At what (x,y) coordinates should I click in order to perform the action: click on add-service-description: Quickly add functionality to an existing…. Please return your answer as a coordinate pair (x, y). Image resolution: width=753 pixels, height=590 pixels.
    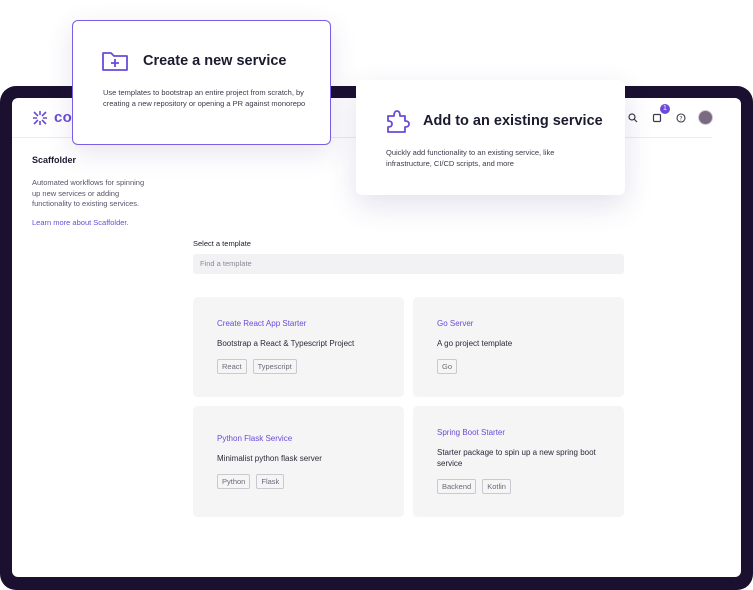
    Looking at the image, I should click on (470, 158).